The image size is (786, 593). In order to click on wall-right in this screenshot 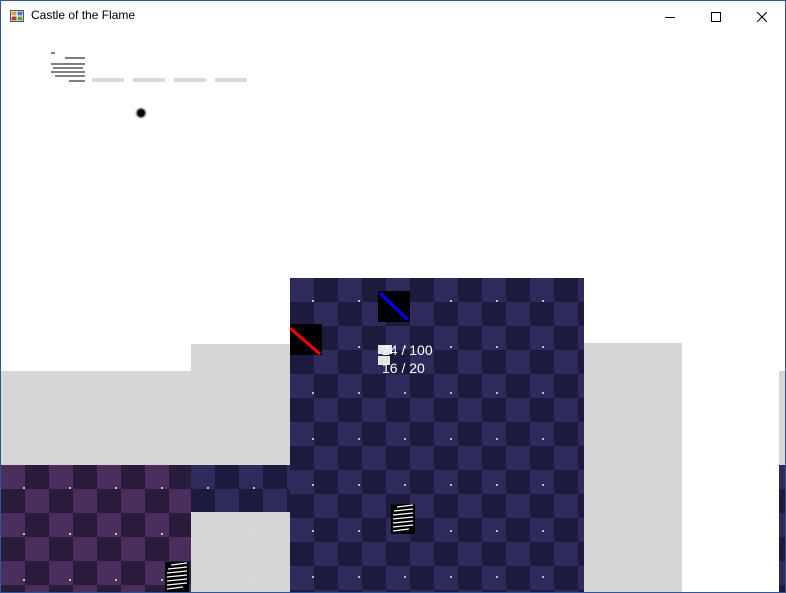, I will do `click(633, 467)`.